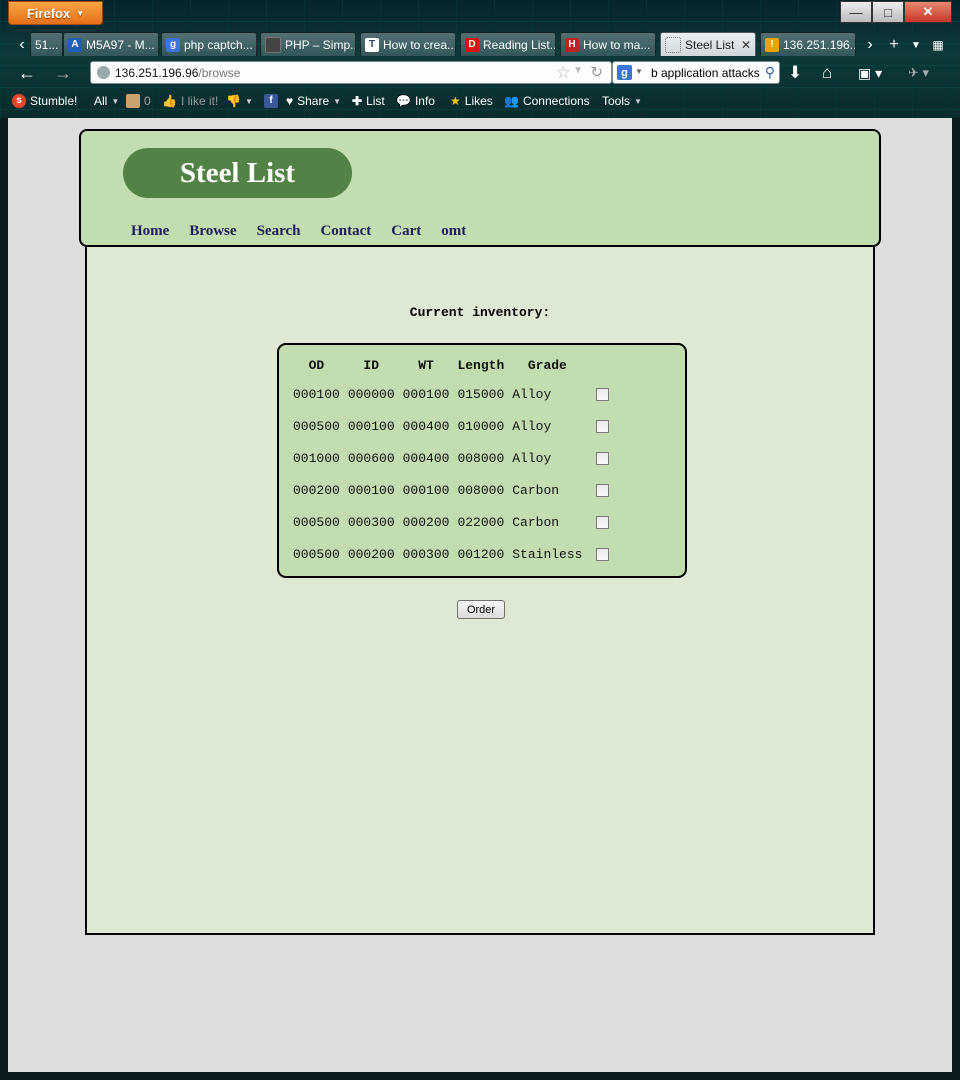 The image size is (960, 1080). What do you see at coordinates (237, 173) in the screenshot?
I see `site-logo: Steel List` at bounding box center [237, 173].